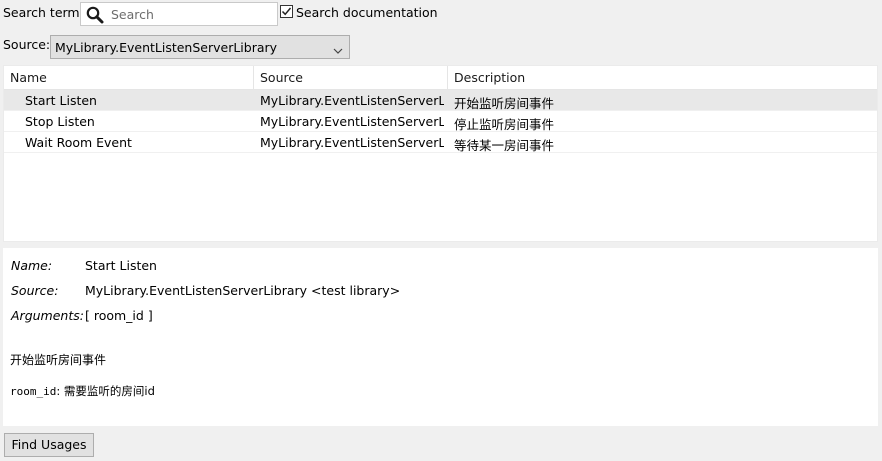 The height and width of the screenshot is (461, 882). What do you see at coordinates (61, 100) in the screenshot?
I see `row-name: Start Listen` at bounding box center [61, 100].